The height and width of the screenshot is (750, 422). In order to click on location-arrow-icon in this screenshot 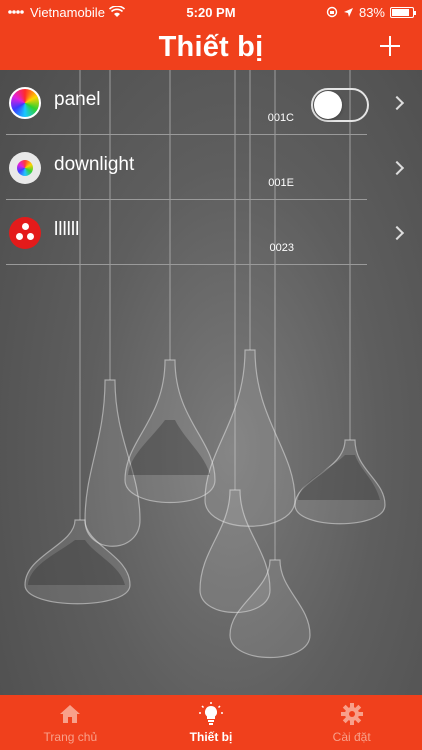, I will do `click(348, 12)`.